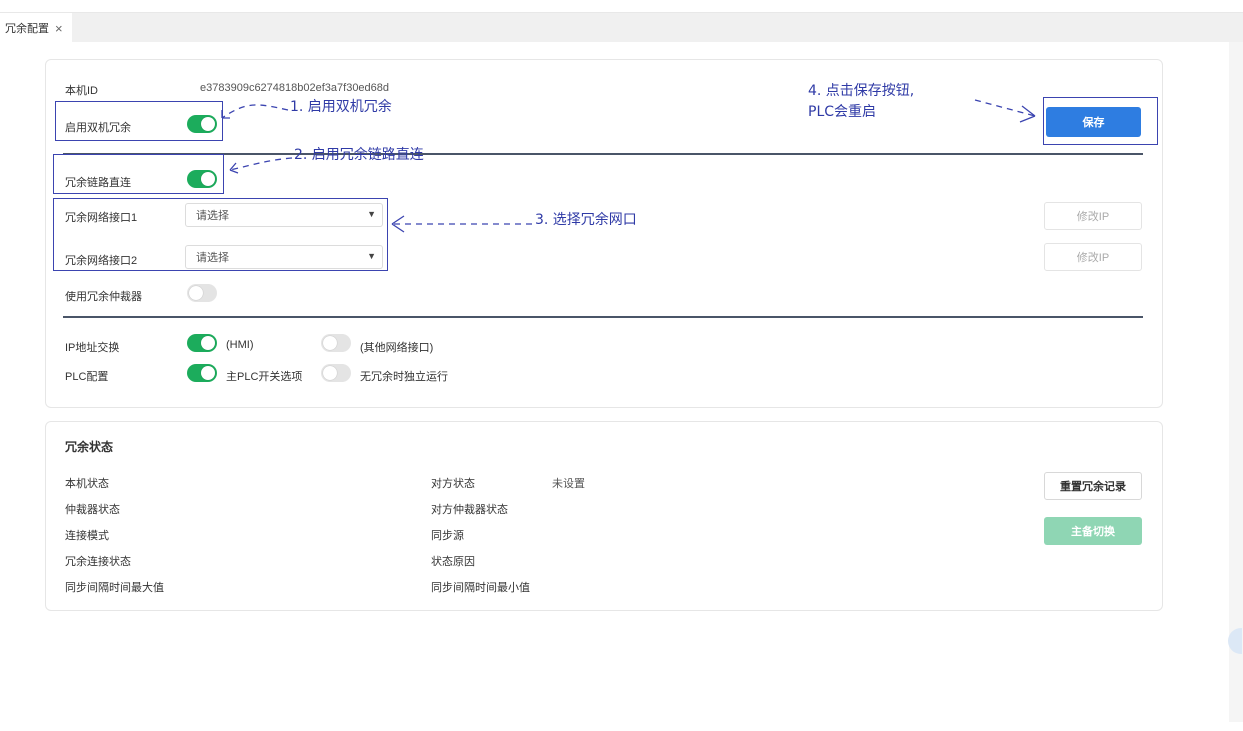 This screenshot has height=731, width=1243. What do you see at coordinates (59, 28) in the screenshot?
I see `close-icon: ×` at bounding box center [59, 28].